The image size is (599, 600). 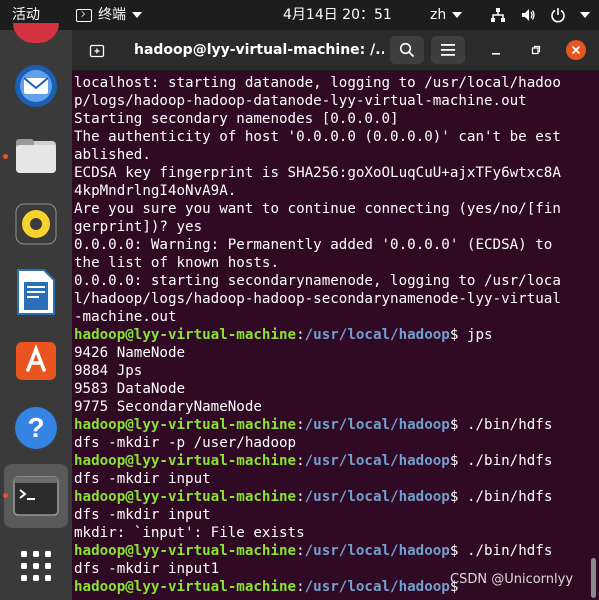 I want to click on power-icon, so click(x=558, y=15).